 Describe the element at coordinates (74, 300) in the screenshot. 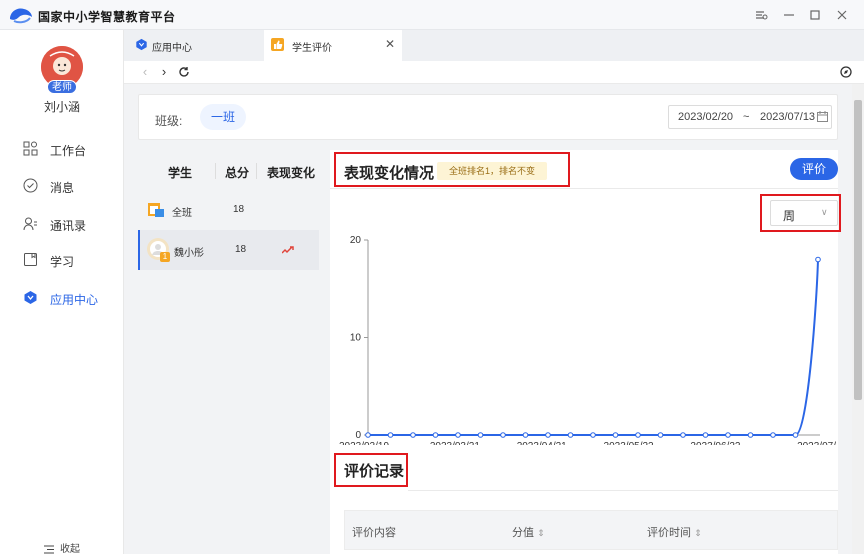

I see `sidebar-item-label: 应用中心` at that location.